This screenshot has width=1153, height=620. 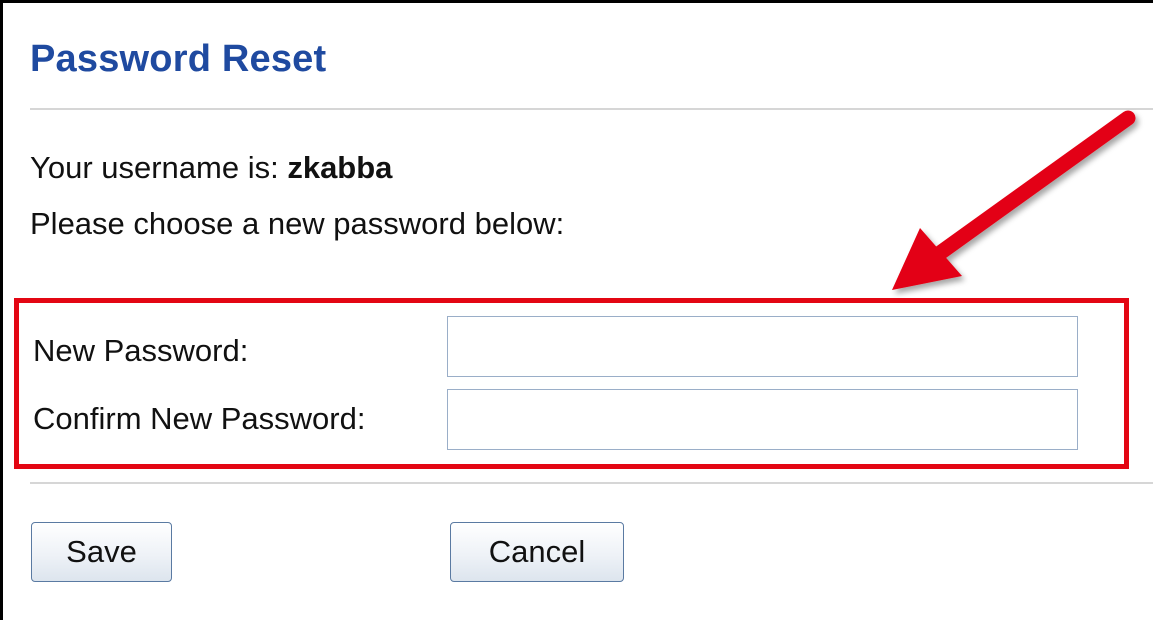 I want to click on new-password-label: New Password:, so click(x=141, y=350).